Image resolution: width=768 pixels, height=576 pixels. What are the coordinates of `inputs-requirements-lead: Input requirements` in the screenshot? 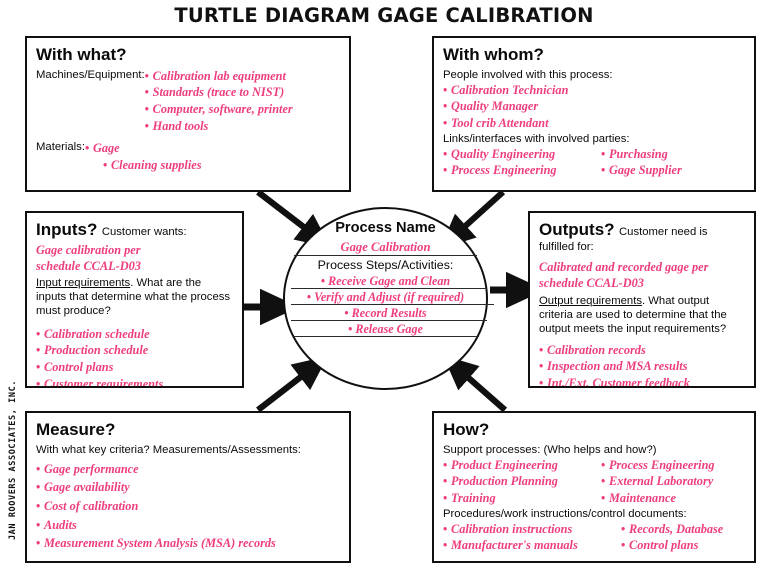 It's located at (83, 282).